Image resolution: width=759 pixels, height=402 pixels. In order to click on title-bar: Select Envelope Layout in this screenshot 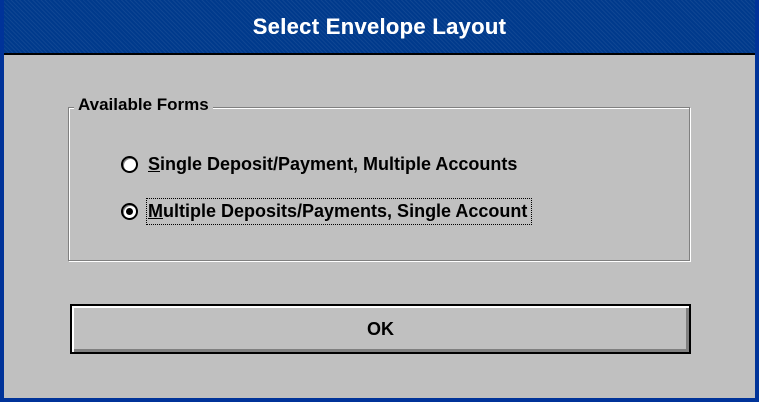, I will do `click(379, 27)`.